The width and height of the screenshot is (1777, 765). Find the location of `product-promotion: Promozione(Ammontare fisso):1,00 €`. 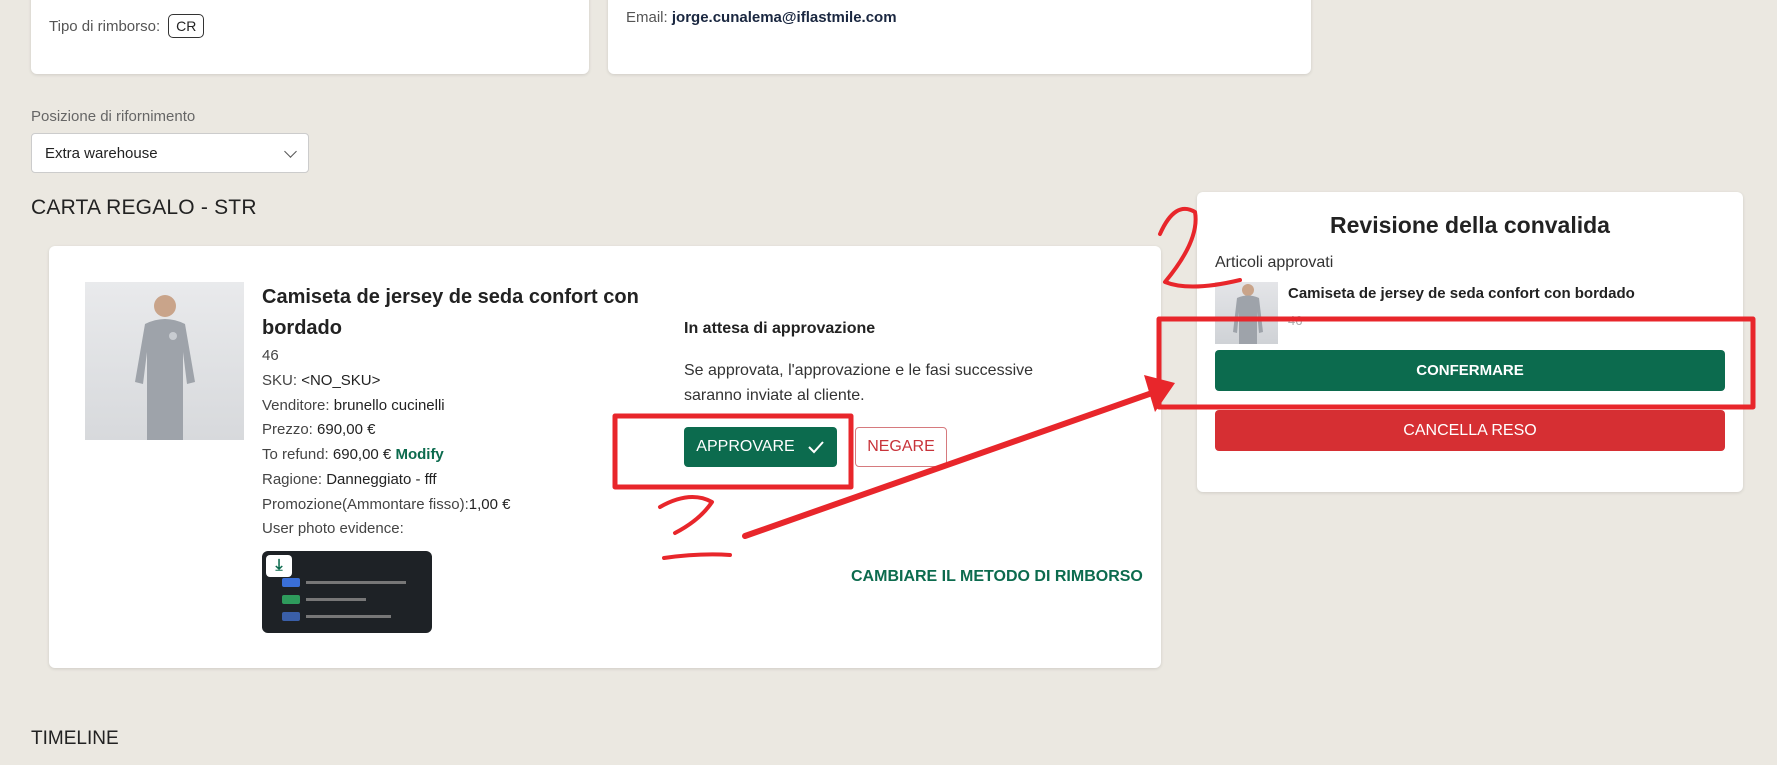

product-promotion: Promozione(Ammontare fisso):1,00 € is located at coordinates (386, 504).